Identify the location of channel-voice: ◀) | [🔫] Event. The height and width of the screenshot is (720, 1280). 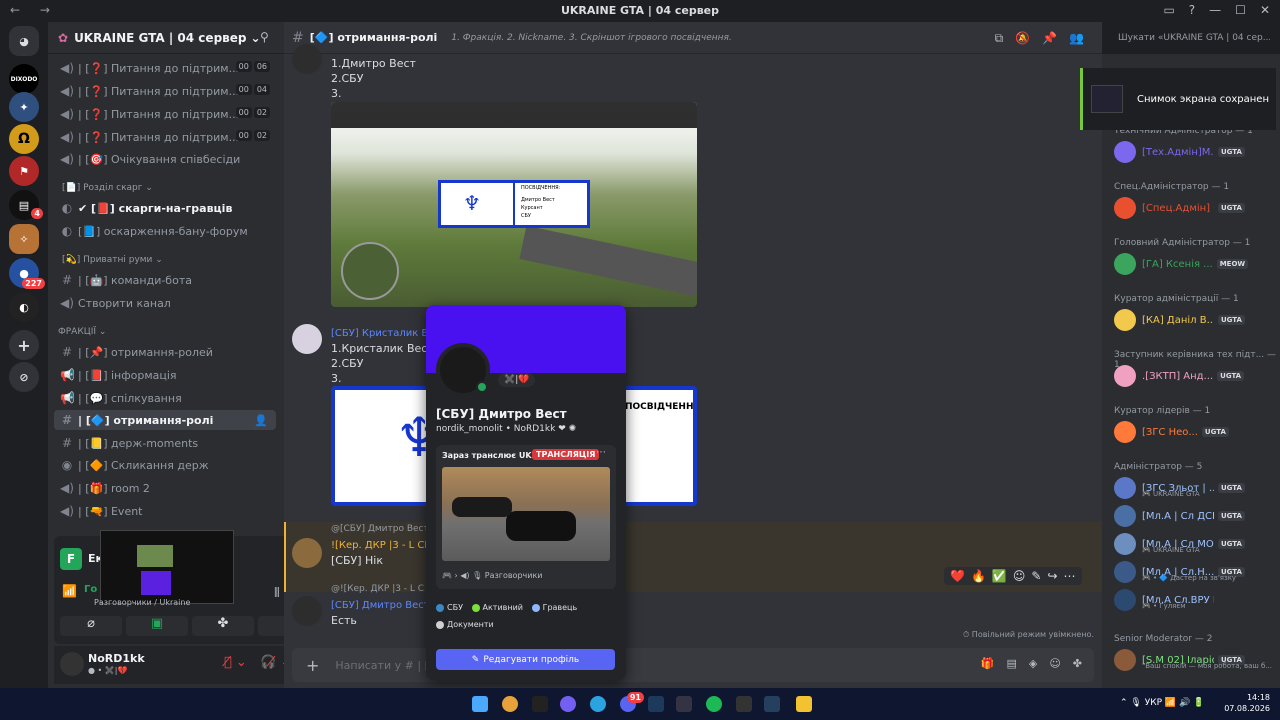
(165, 511).